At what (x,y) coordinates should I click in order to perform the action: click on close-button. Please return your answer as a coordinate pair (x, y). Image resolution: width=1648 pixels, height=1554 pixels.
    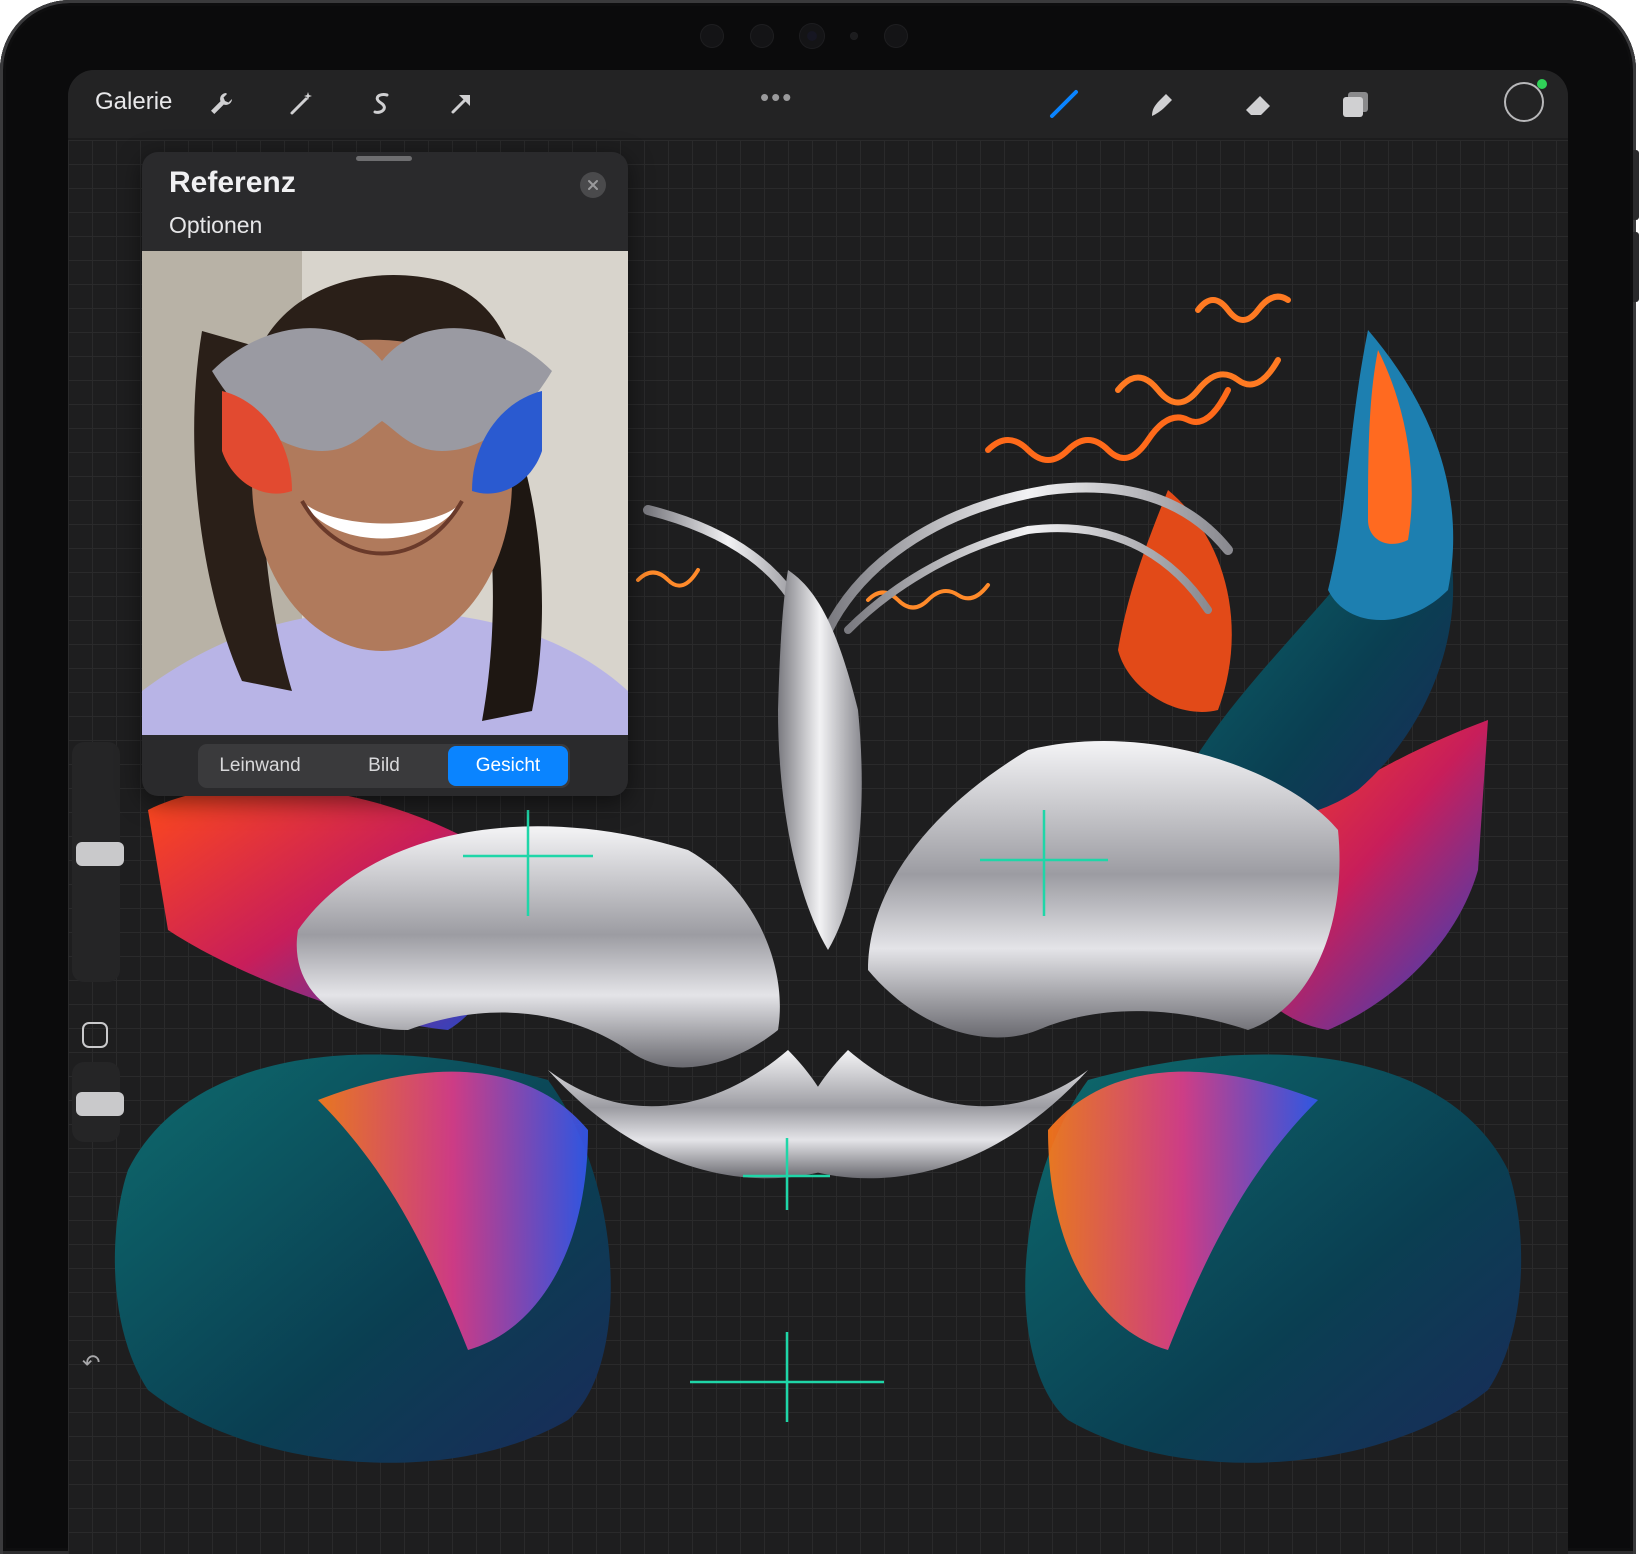
    Looking at the image, I should click on (593, 185).